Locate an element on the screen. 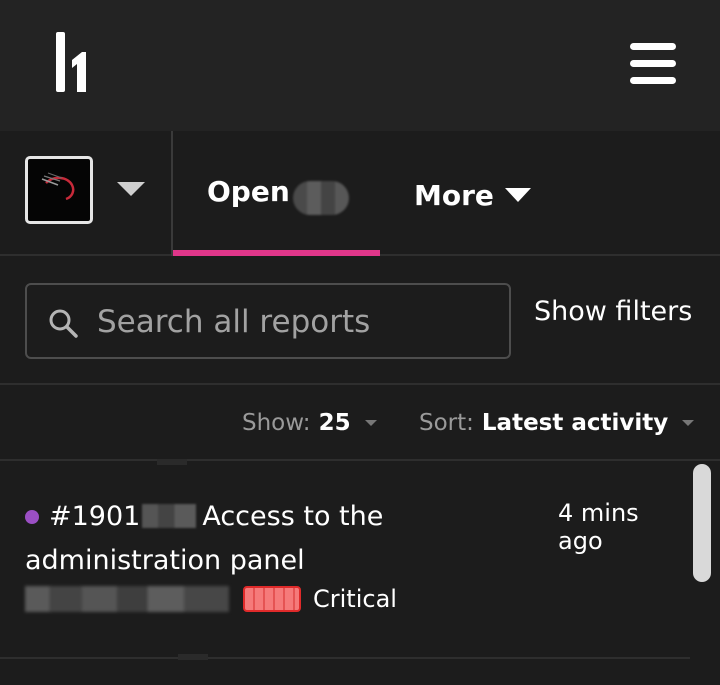  severity-label: Critical is located at coordinates (355, 599).